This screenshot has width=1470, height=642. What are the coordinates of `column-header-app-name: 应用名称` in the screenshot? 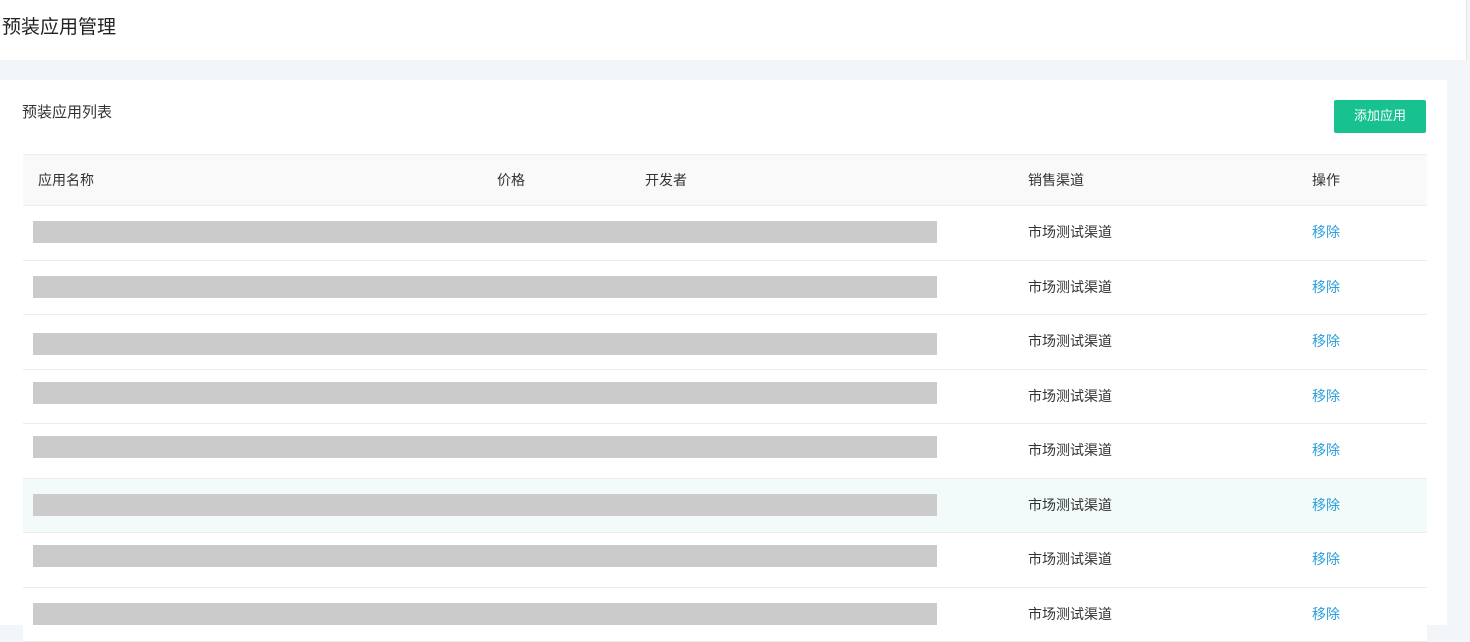 It's located at (66, 181).